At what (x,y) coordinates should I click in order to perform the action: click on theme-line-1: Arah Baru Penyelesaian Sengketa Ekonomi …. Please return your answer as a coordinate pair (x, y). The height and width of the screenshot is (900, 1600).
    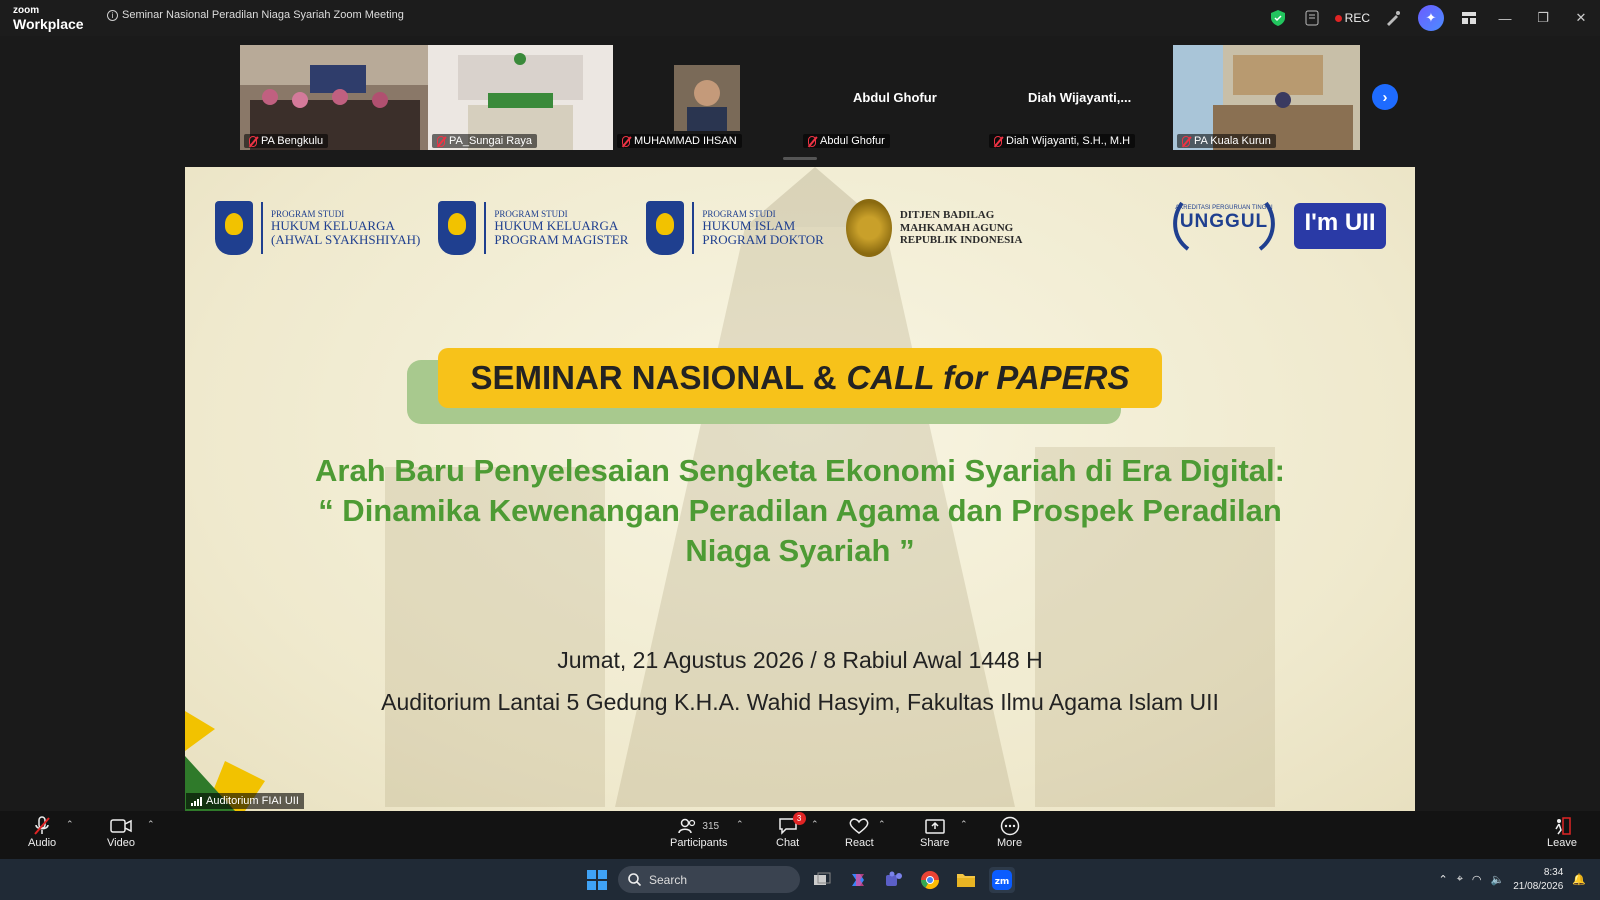
    Looking at the image, I should click on (800, 470).